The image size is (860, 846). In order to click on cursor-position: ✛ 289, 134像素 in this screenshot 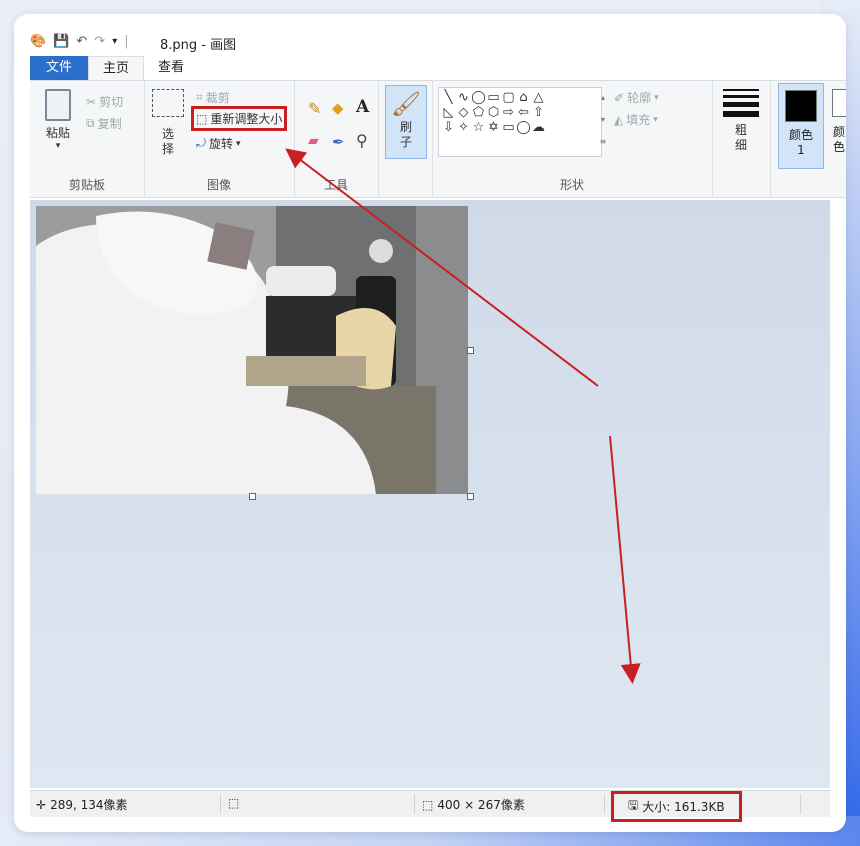, I will do `click(82, 804)`.